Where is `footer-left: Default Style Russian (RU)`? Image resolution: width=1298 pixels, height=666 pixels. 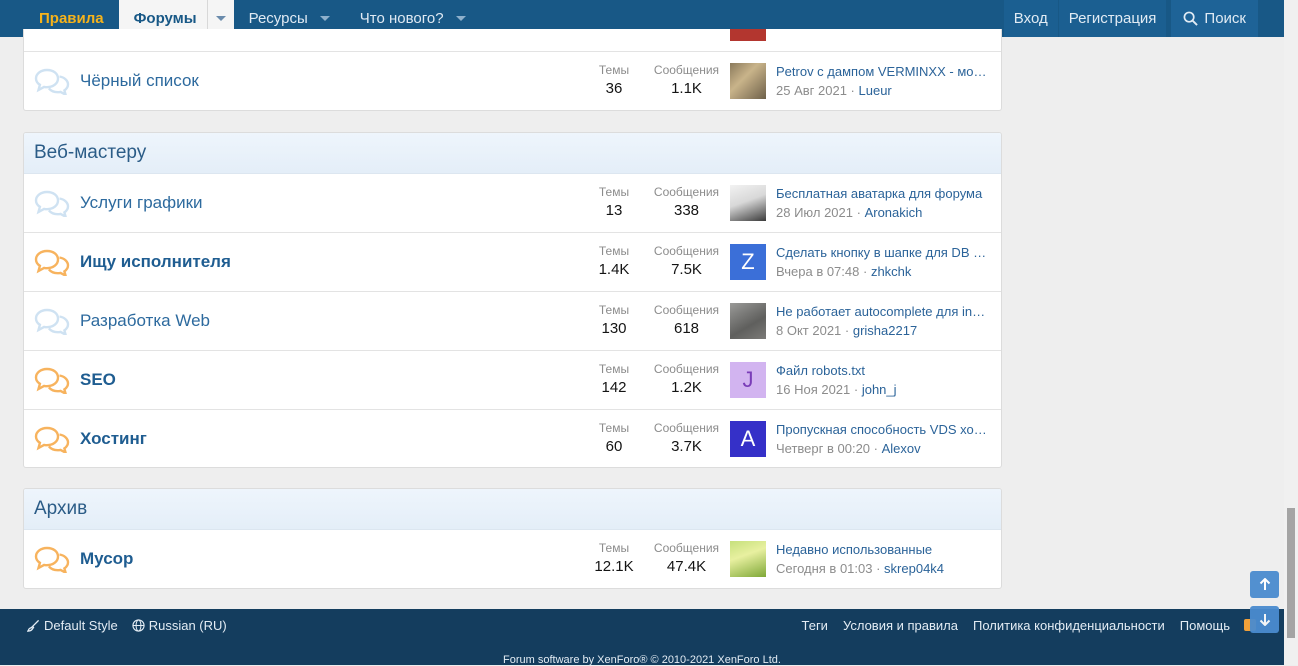
footer-left: Default Style Russian (RU) is located at coordinates (120, 625).